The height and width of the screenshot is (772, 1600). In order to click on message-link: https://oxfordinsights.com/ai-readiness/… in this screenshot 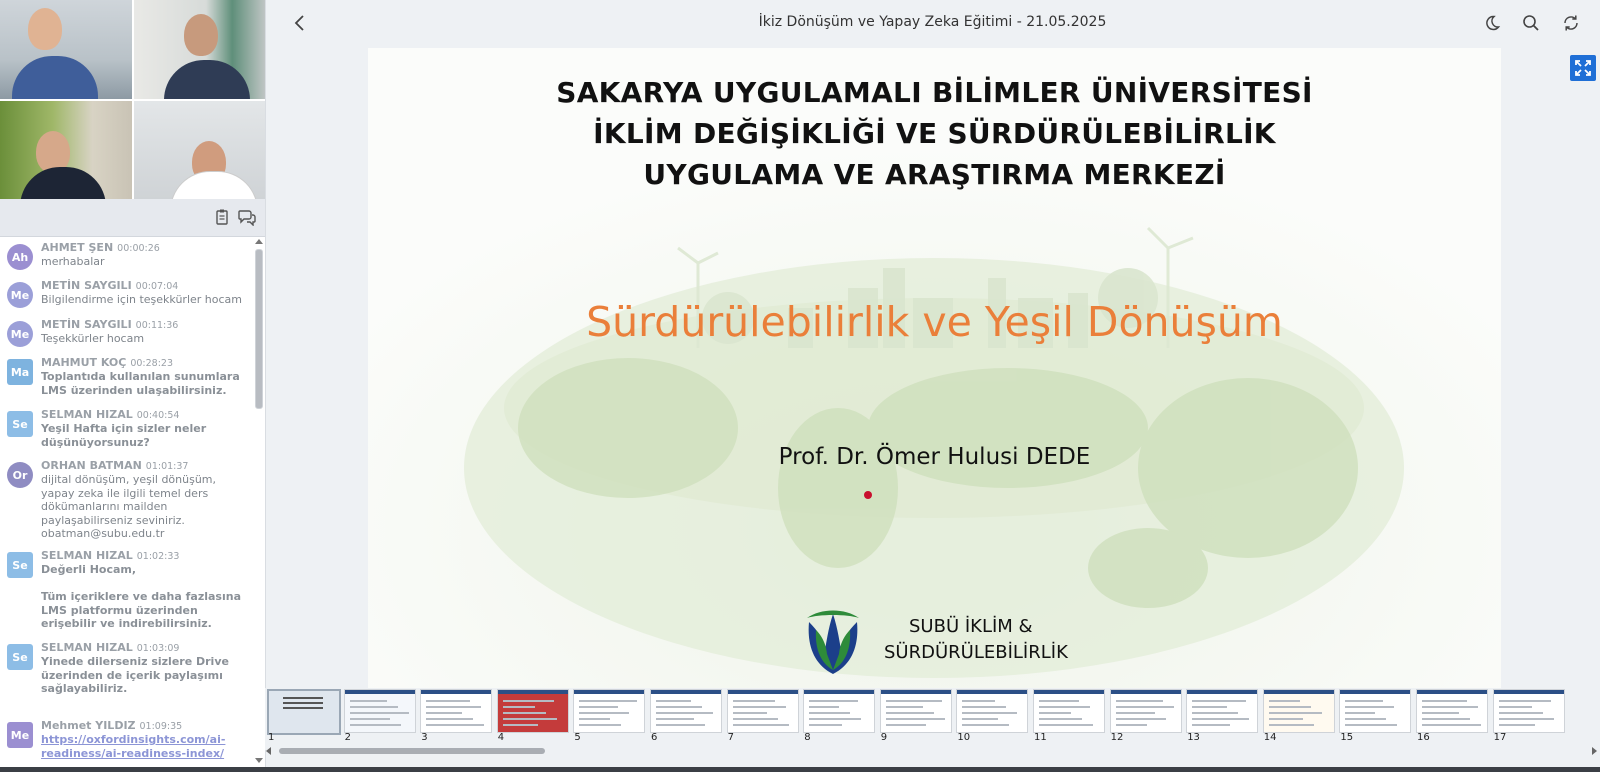, I will do `click(133, 746)`.